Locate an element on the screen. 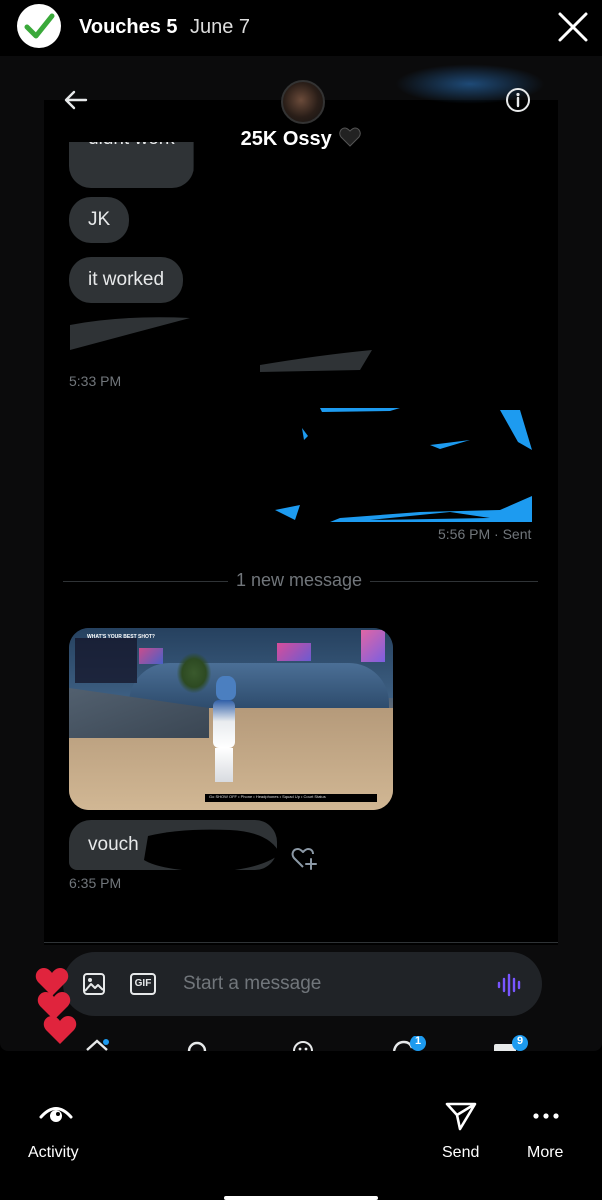  message-bubble: it worked is located at coordinates (126, 280).